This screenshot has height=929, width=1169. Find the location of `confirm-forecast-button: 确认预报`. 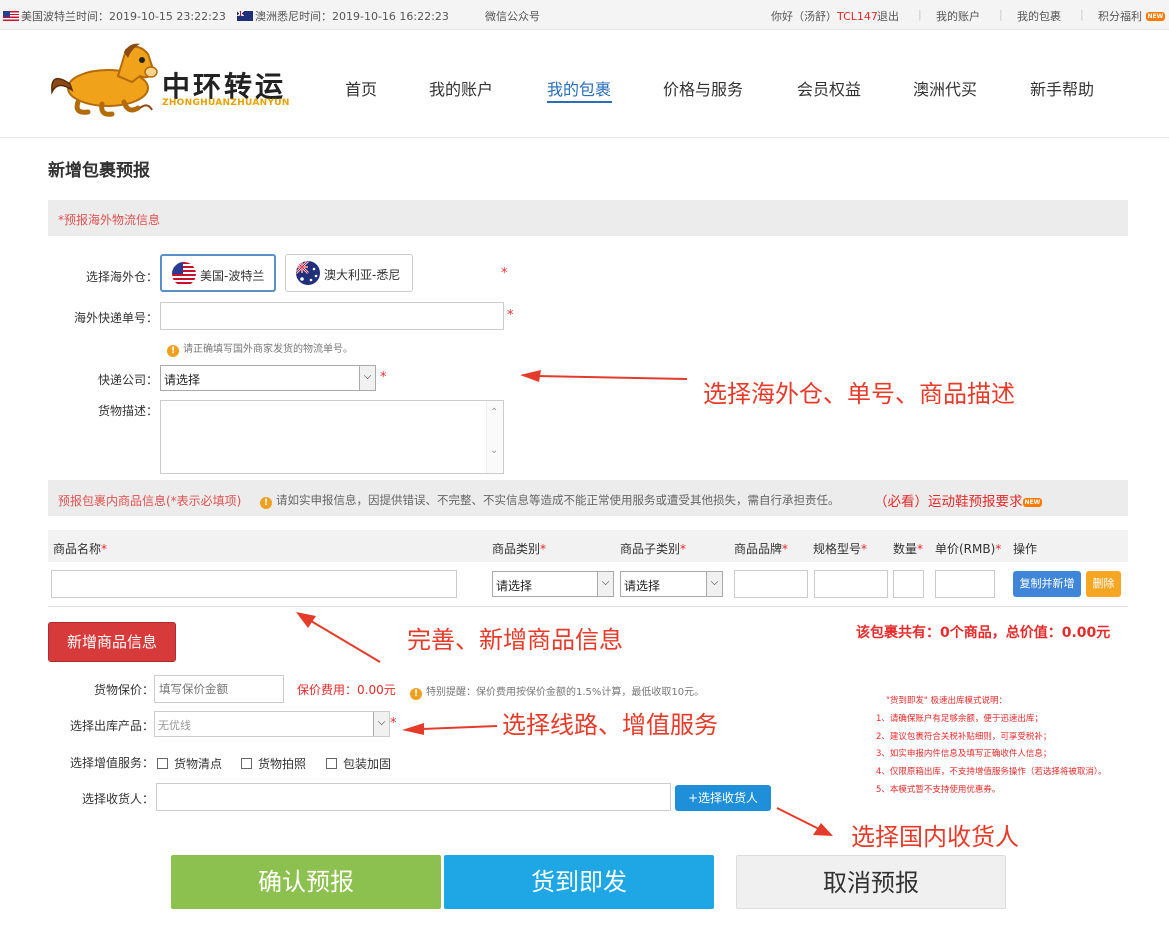

confirm-forecast-button: 确认预报 is located at coordinates (306, 882).